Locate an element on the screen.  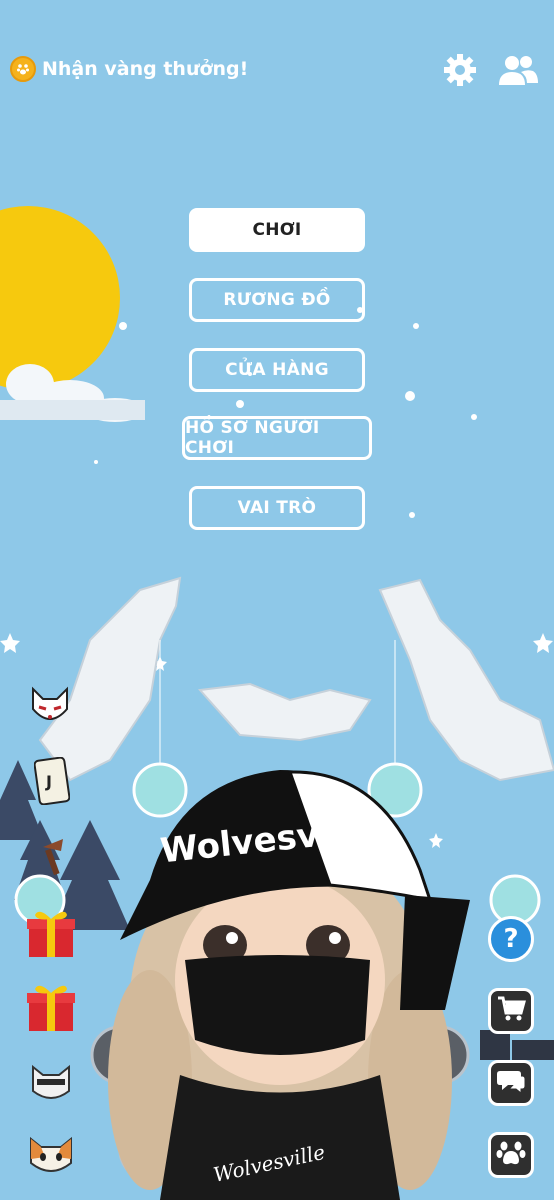
friends-icon is located at coordinates (518, 72).